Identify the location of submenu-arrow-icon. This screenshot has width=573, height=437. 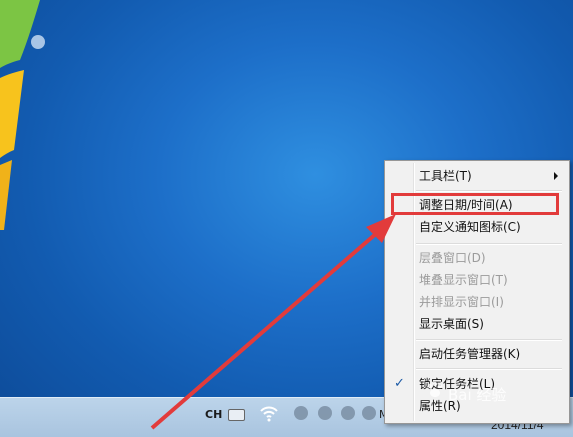
(556, 176).